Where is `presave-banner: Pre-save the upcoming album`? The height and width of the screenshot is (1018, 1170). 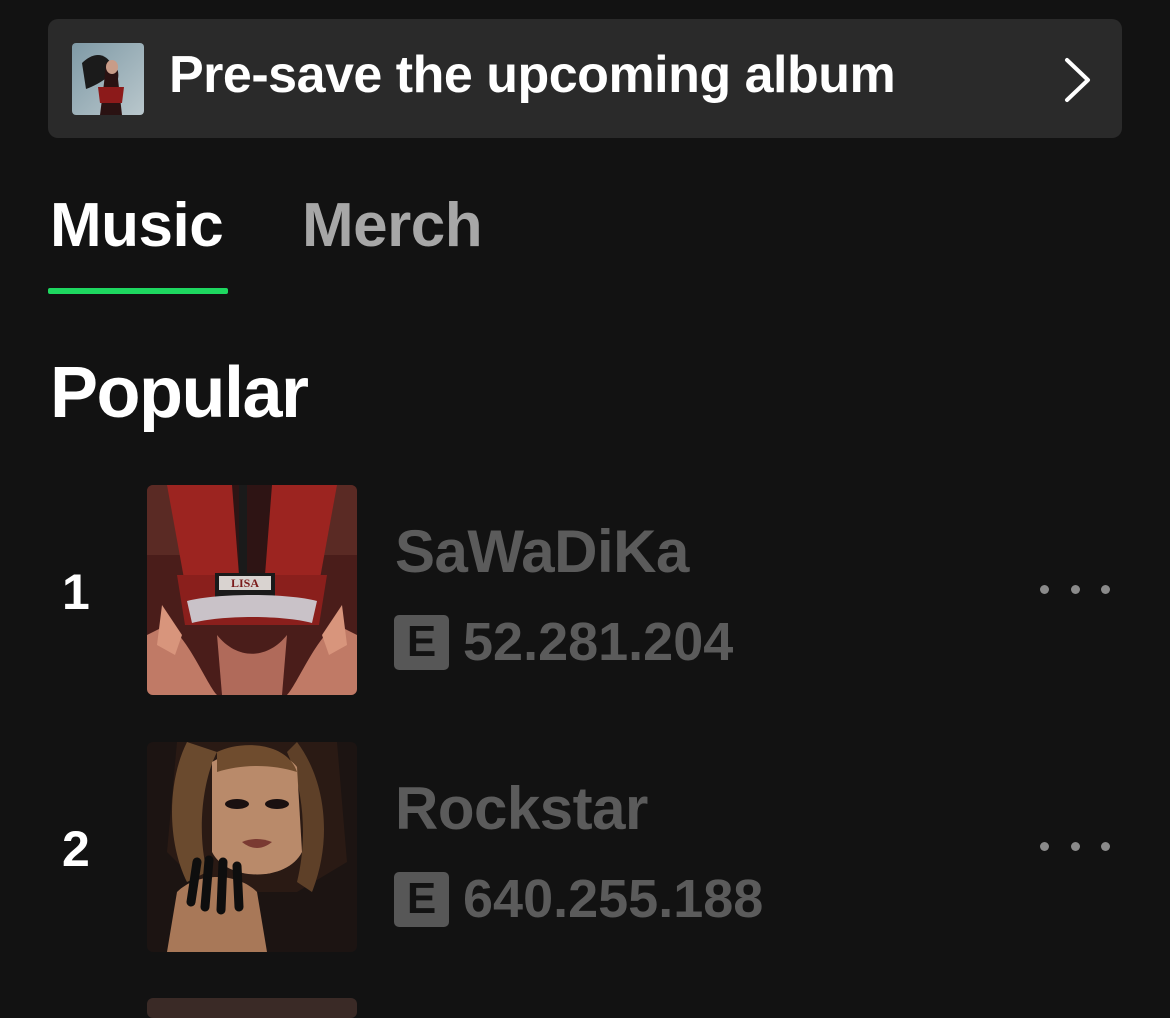 presave-banner: Pre-save the upcoming album is located at coordinates (585, 78).